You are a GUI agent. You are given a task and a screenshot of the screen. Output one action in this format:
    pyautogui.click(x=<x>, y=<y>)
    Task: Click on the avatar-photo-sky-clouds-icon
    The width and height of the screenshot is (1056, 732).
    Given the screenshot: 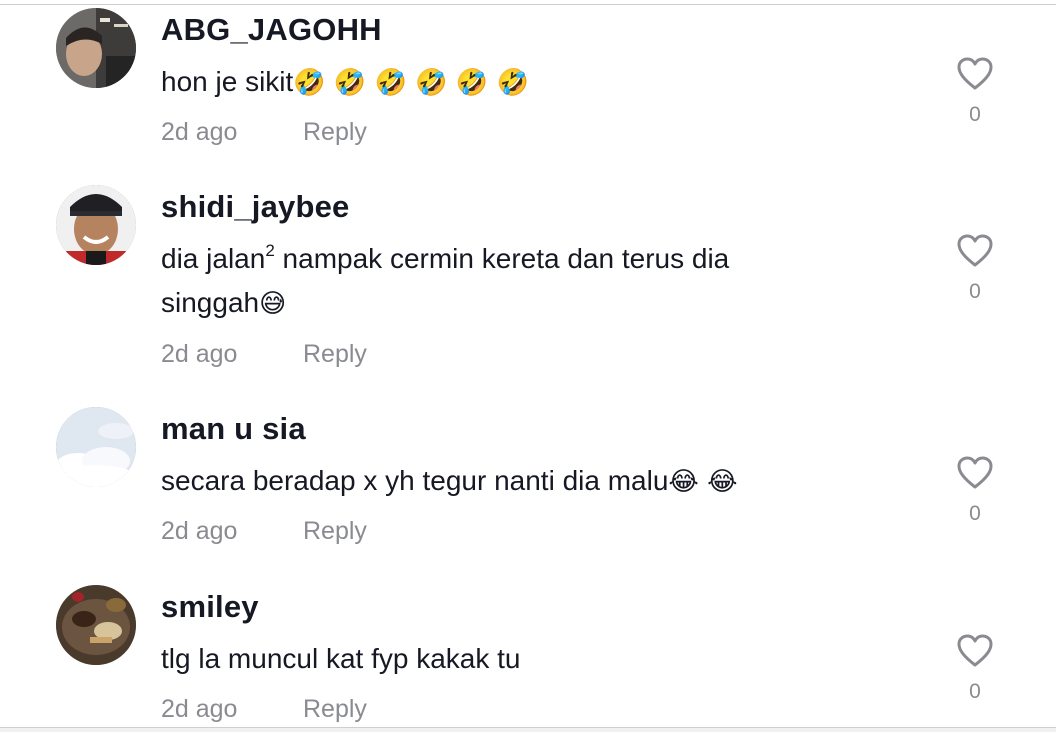 What is the action you would take?
    pyautogui.click(x=96, y=447)
    